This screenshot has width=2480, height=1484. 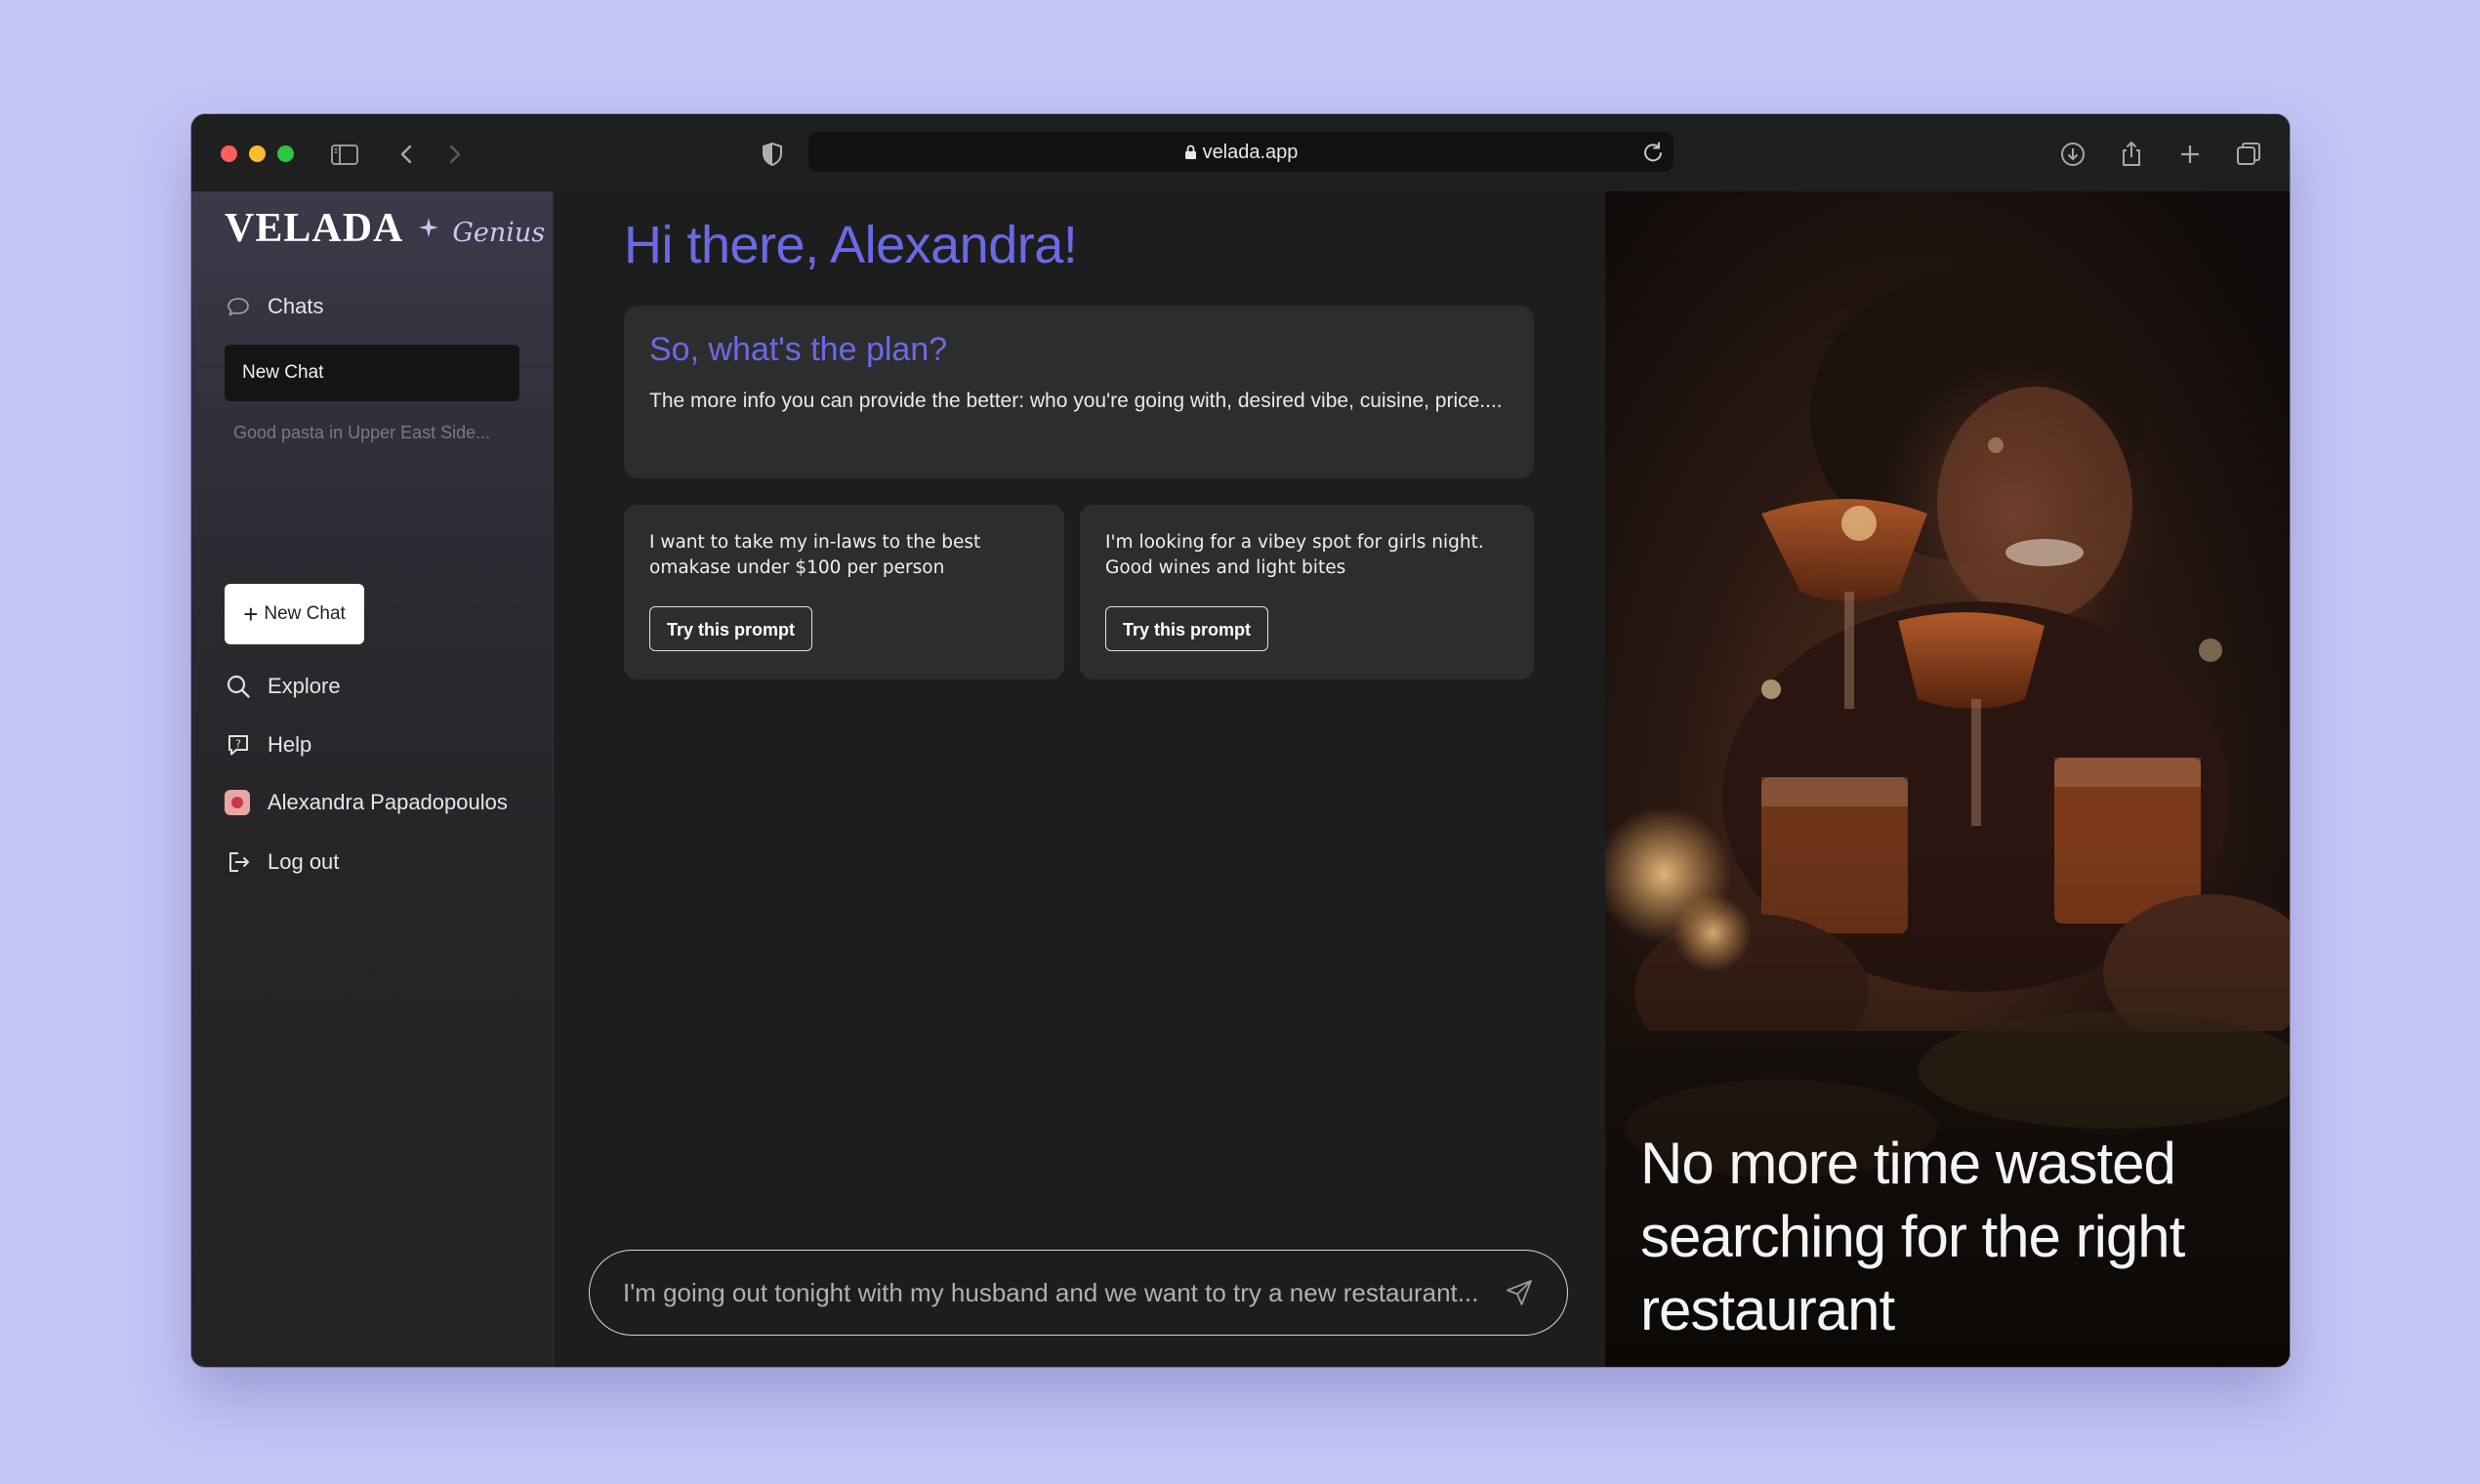 I want to click on chat-input, so click(x=1052, y=1293).